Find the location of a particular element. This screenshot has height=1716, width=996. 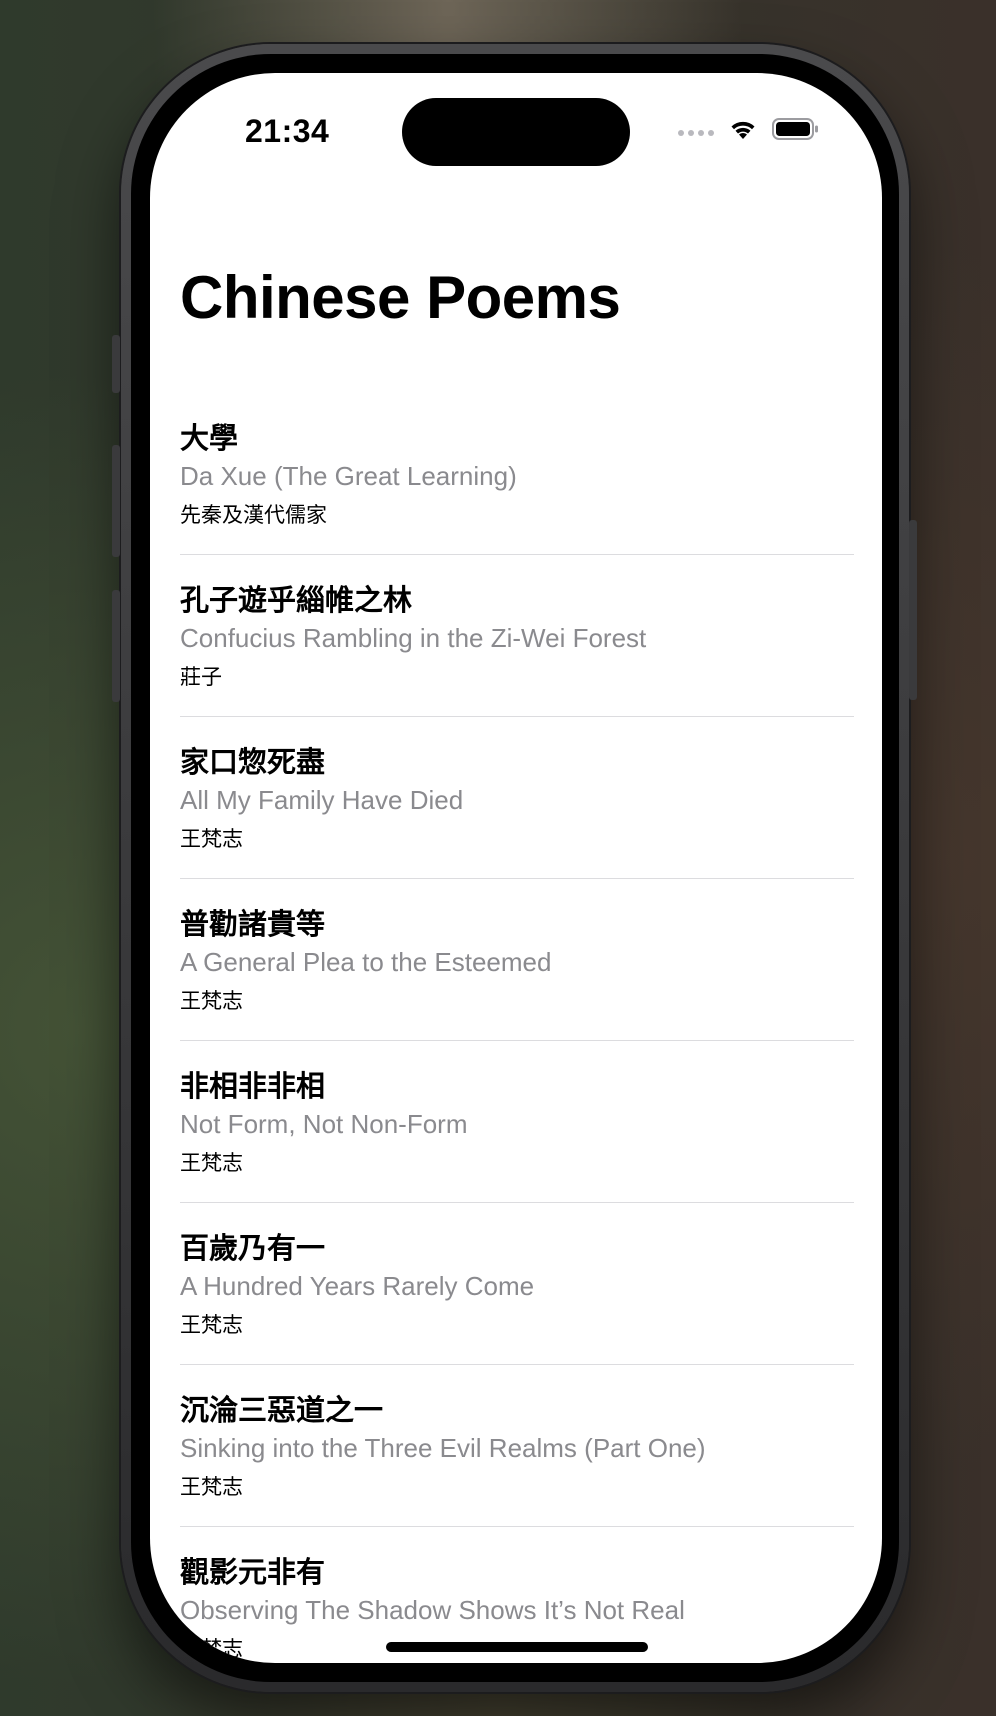

poem-subtitle: Observing The Shadow Shows It’s Not Real is located at coordinates (432, 1610).